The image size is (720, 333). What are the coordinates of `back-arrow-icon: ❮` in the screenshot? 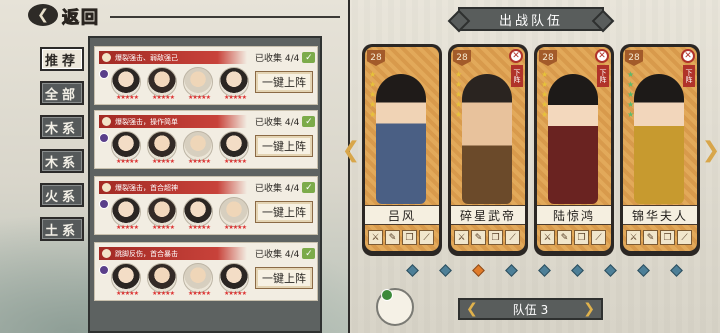 It's located at (43, 15).